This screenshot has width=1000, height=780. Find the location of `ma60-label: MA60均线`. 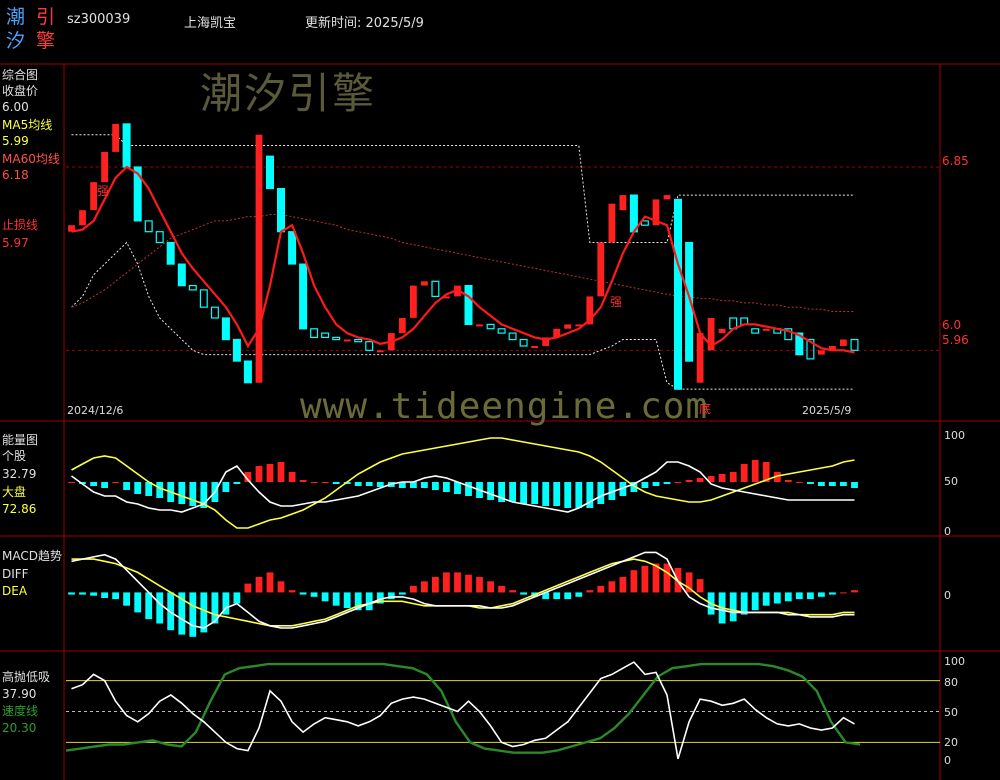

ma60-label: MA60均线 is located at coordinates (31, 159).